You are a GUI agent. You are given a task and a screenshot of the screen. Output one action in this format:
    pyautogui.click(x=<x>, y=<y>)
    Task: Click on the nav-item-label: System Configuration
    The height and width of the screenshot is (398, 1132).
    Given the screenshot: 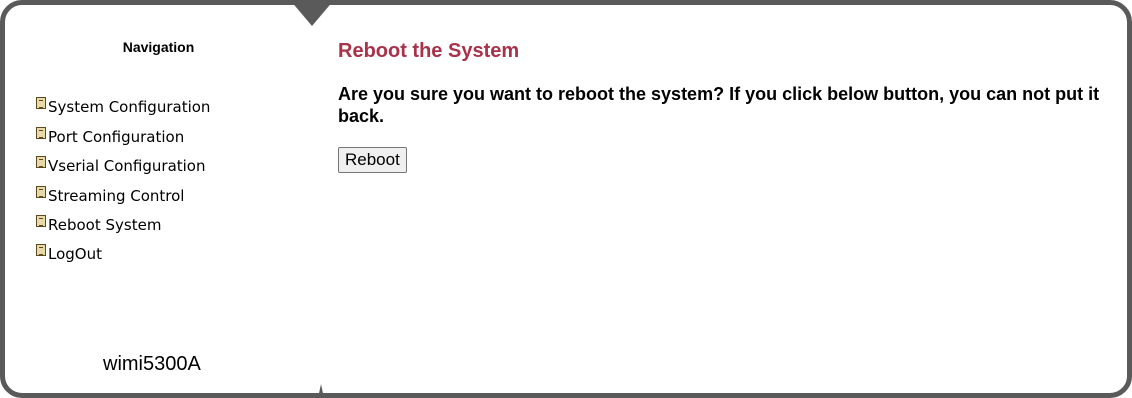 What is the action you would take?
    pyautogui.click(x=129, y=107)
    